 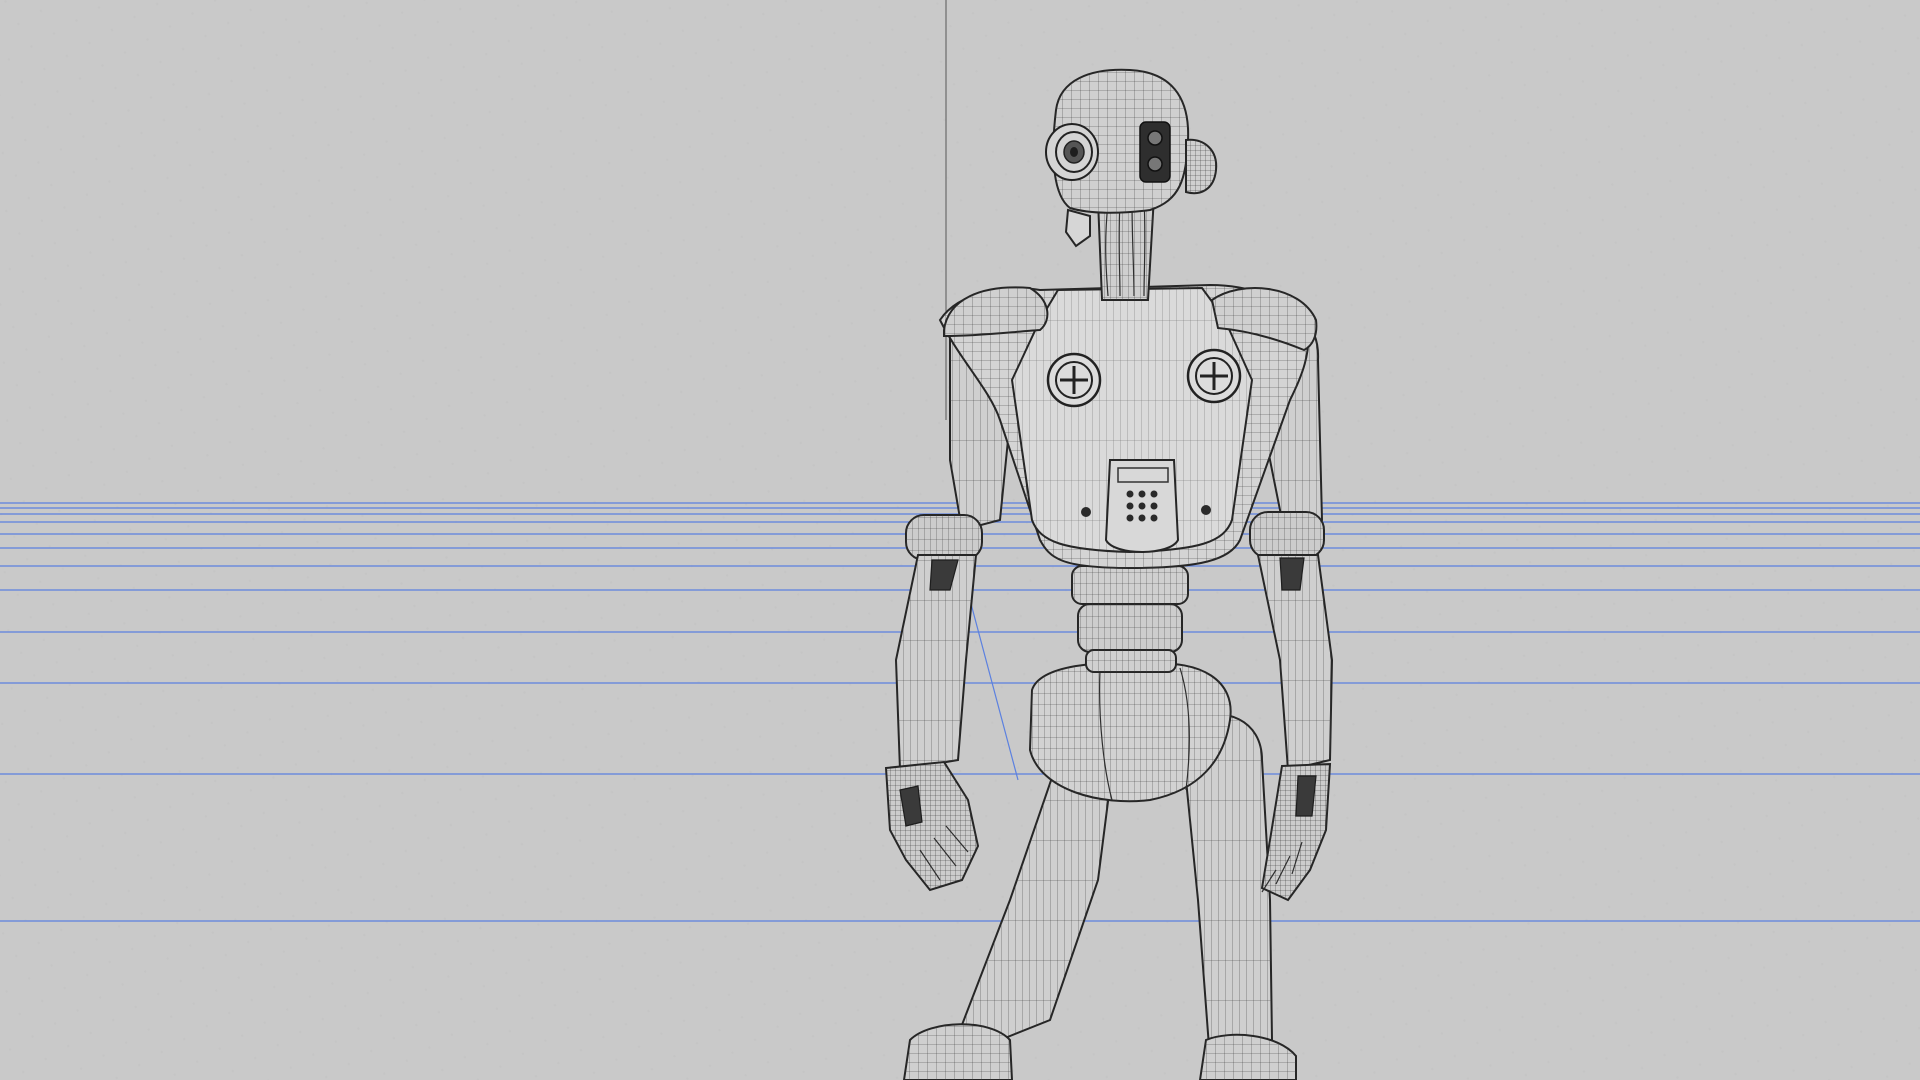 I want to click on robot-waist, so click(x=1130, y=619).